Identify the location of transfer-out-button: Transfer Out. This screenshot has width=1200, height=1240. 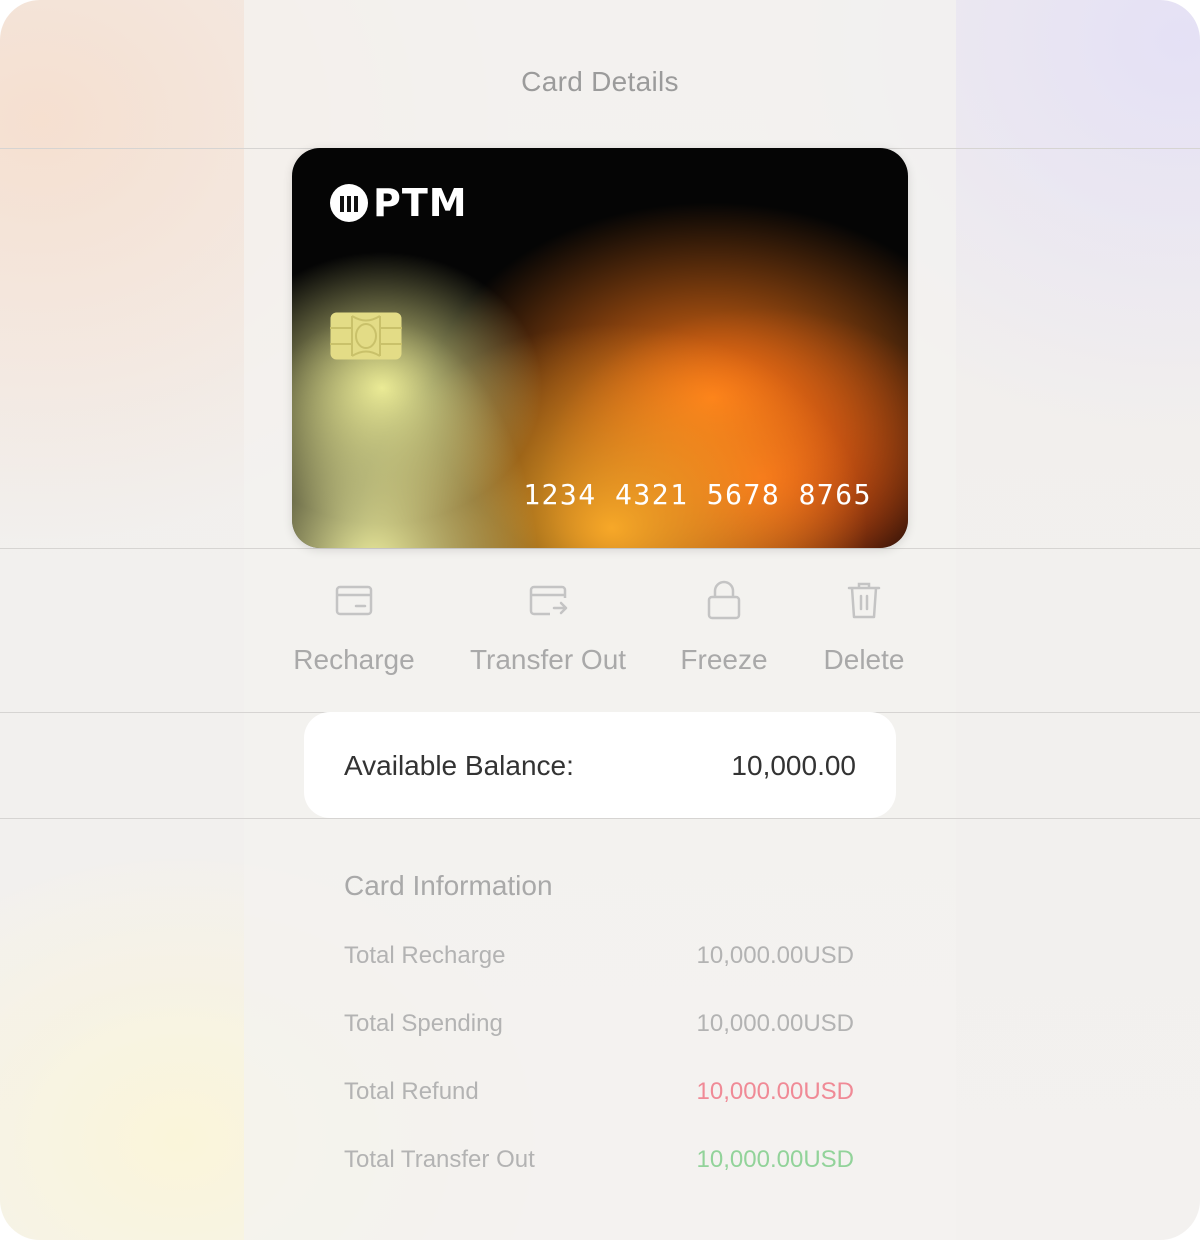
(548, 627).